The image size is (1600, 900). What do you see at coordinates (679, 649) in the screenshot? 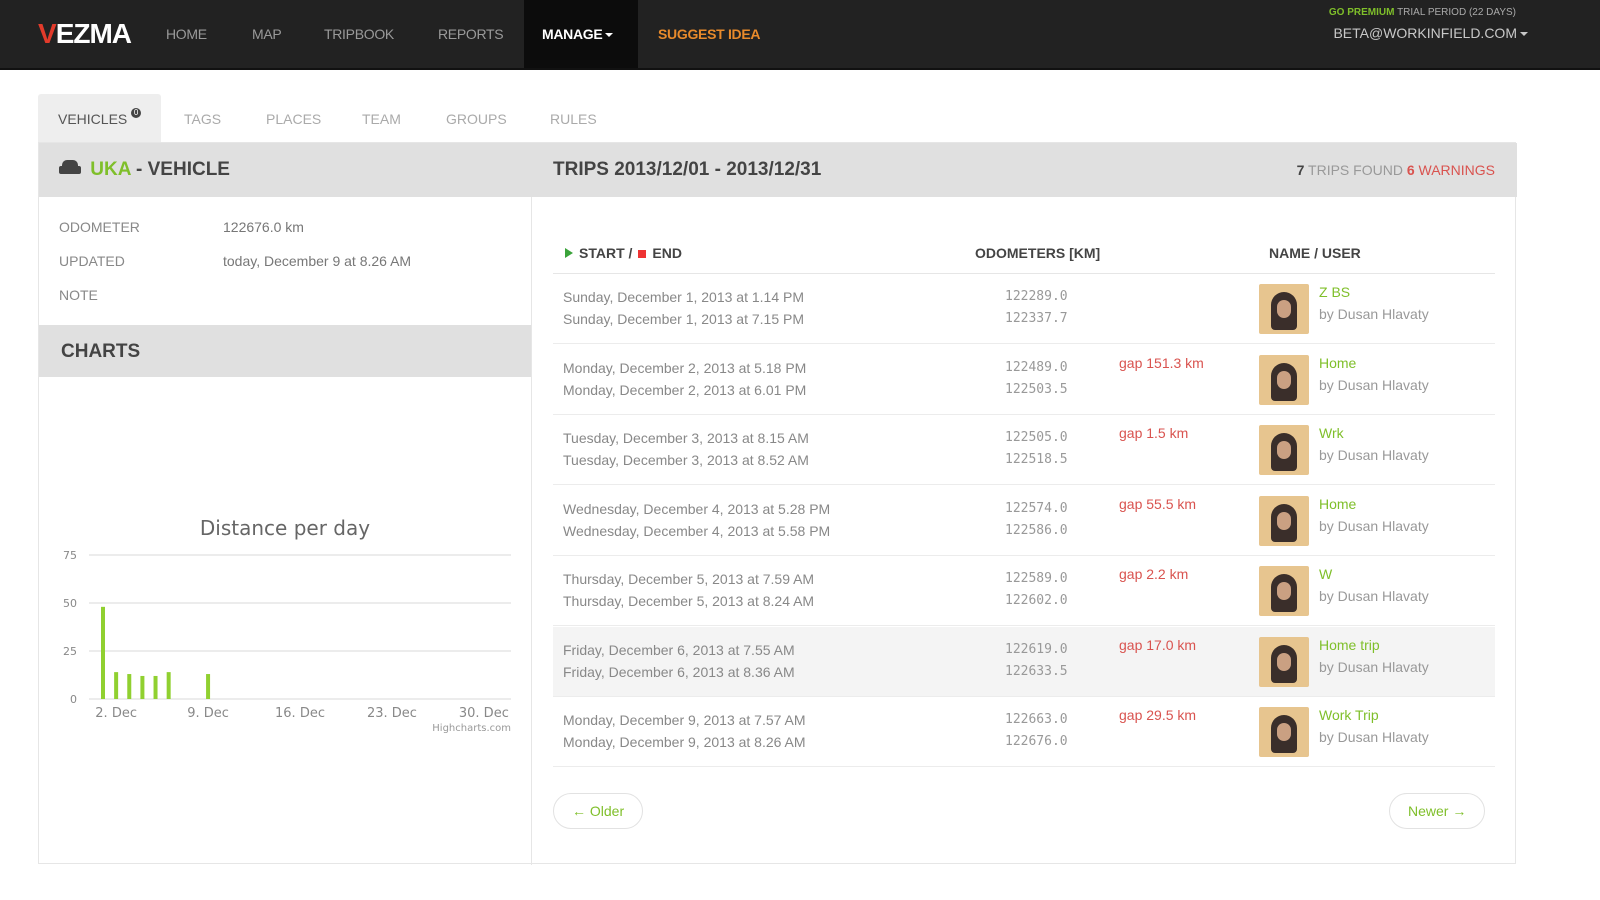
I see `trip-start: Friday, December 6, 2013 at 7.55 AM` at bounding box center [679, 649].